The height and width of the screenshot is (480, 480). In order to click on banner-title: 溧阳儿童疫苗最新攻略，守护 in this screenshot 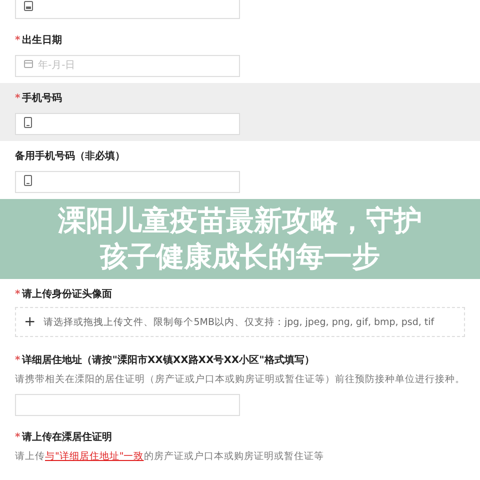, I will do `click(240, 221)`.